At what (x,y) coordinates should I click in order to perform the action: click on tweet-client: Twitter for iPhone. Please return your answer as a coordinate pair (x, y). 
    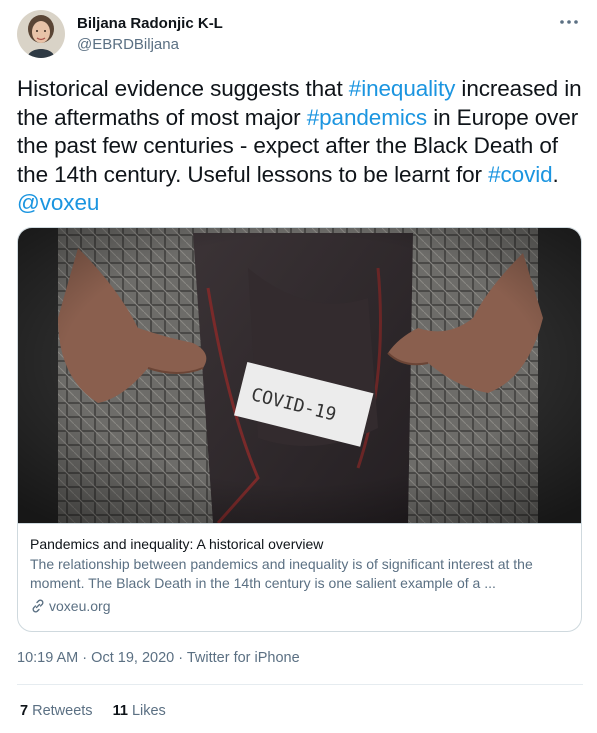
    Looking at the image, I should click on (243, 658).